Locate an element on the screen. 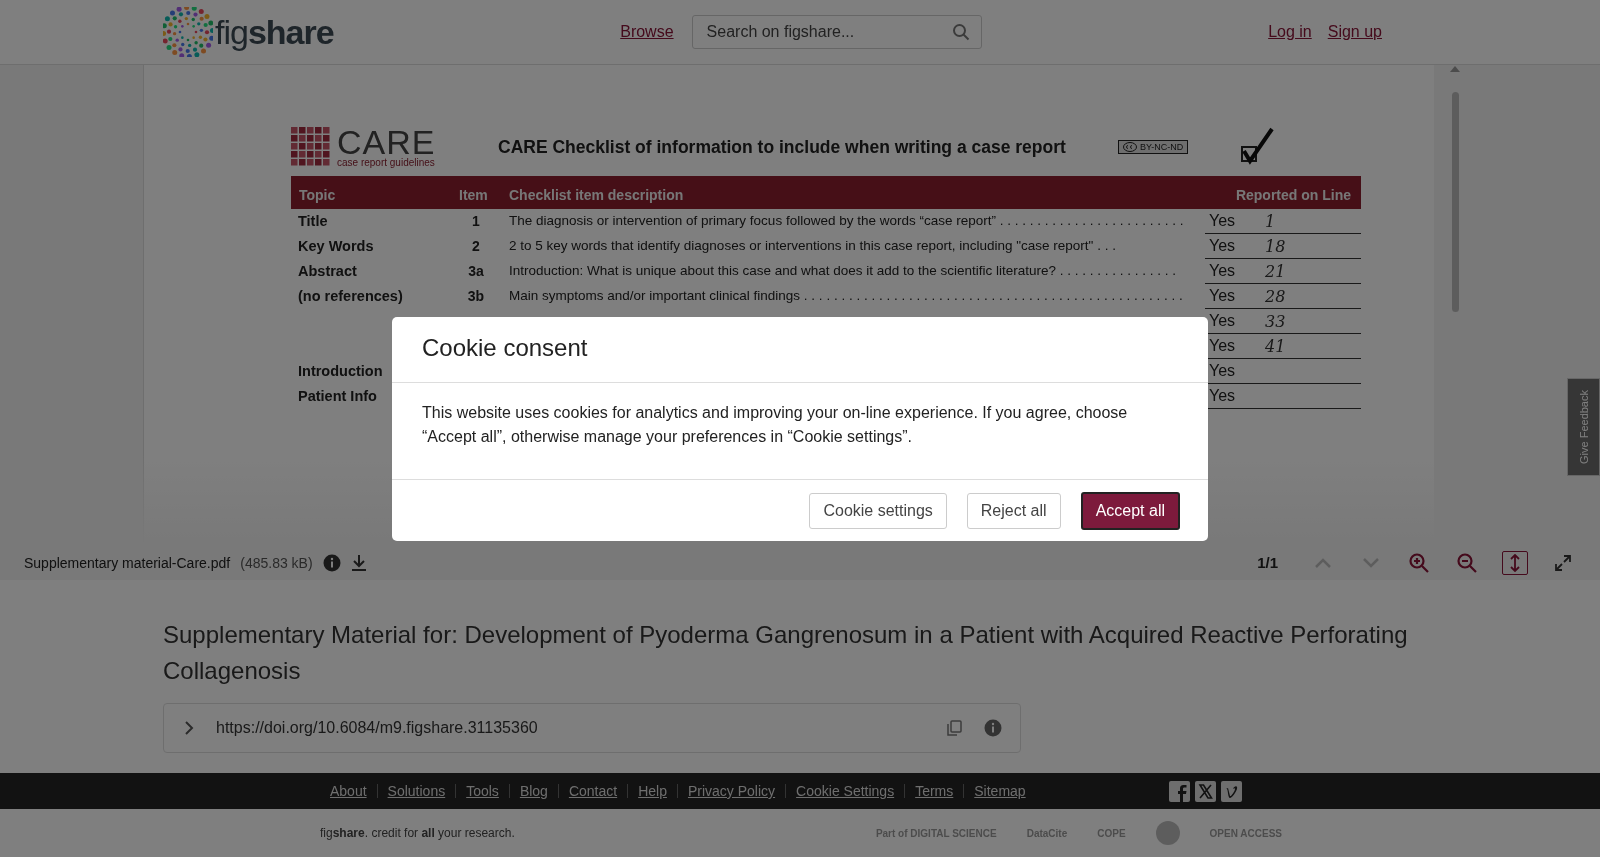  footer-link: Cookie Settings is located at coordinates (845, 791).